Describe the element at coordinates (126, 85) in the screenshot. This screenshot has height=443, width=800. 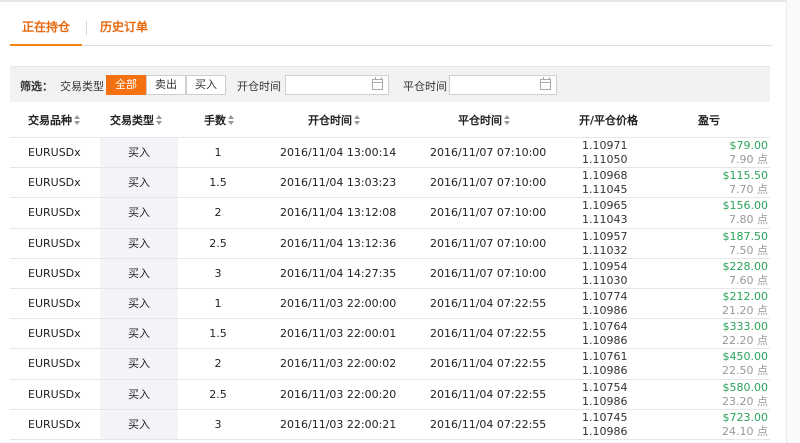
I see `filter-all-button: 全部` at that location.